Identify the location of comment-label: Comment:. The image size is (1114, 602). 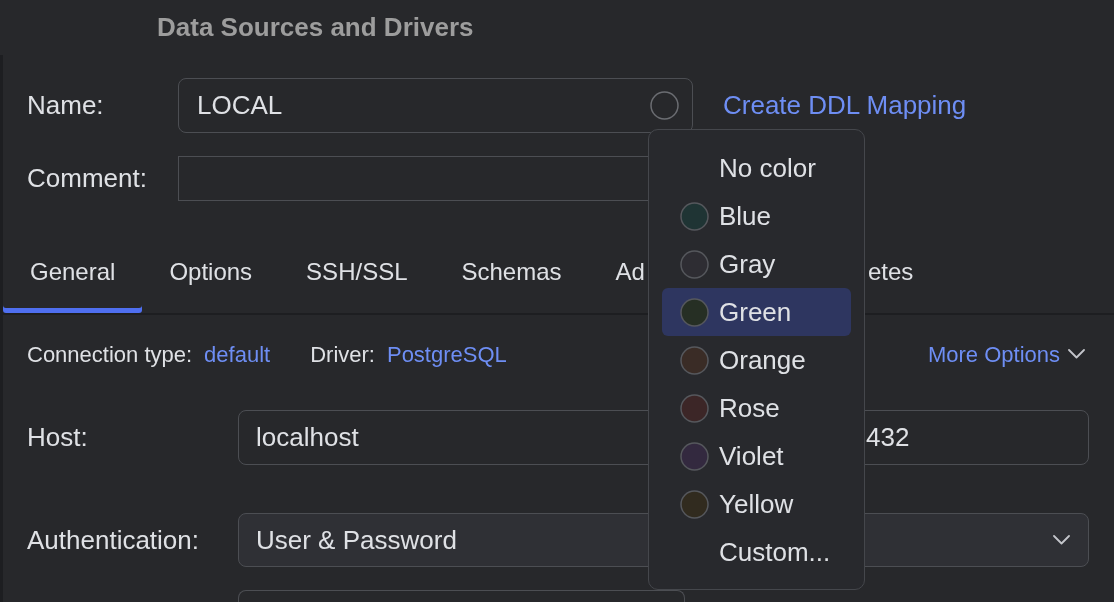
(87, 178).